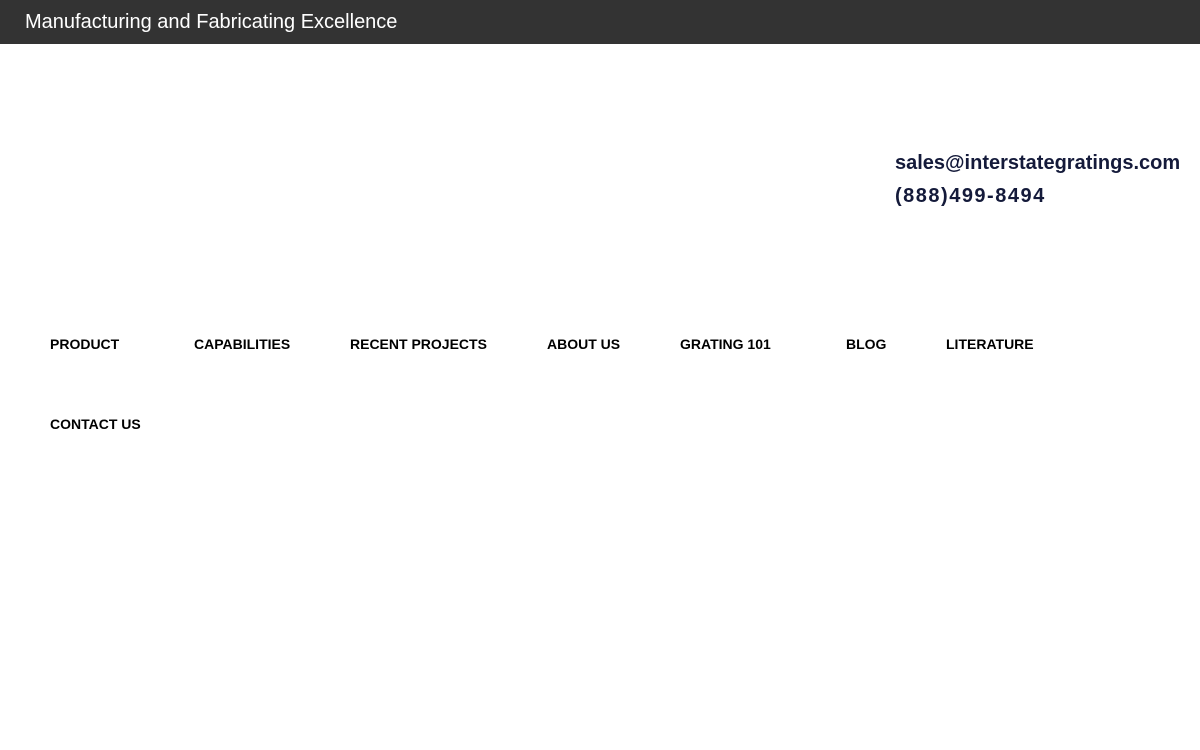 This screenshot has height=750, width=1200. I want to click on contact-email-link: sales@interstategratings.com, so click(1045, 163).